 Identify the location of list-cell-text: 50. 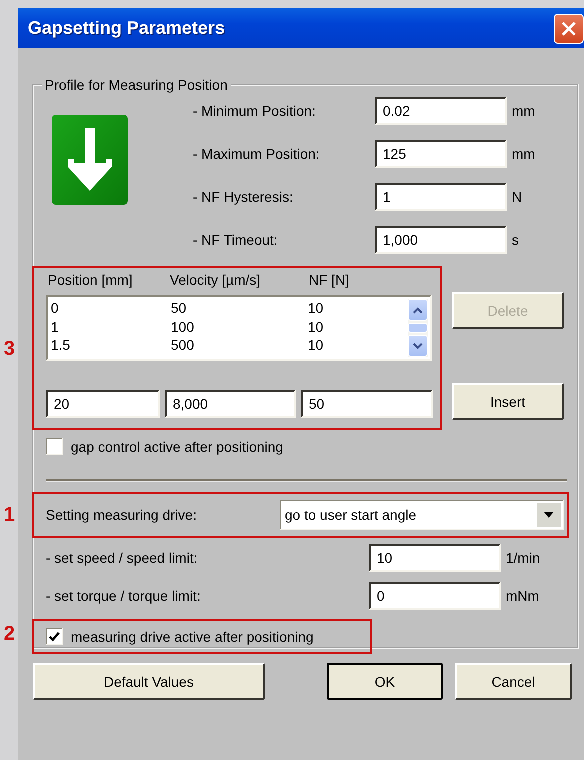
(179, 308).